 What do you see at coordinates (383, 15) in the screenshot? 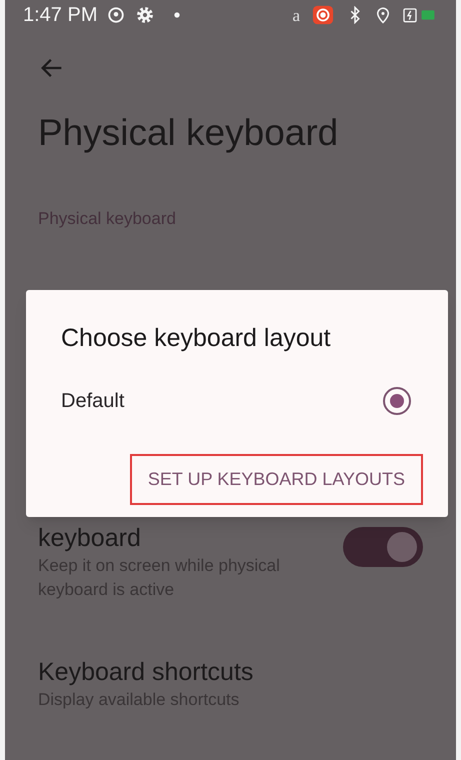
I see `location-pin-icon` at bounding box center [383, 15].